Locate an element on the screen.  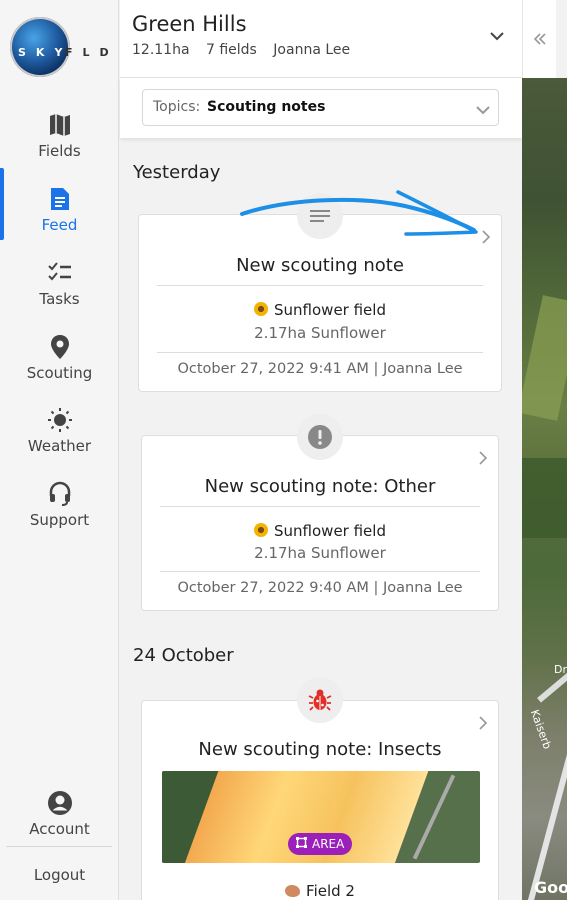
topics-bar: Topics: Scouting notes is located at coordinates (321, 108).